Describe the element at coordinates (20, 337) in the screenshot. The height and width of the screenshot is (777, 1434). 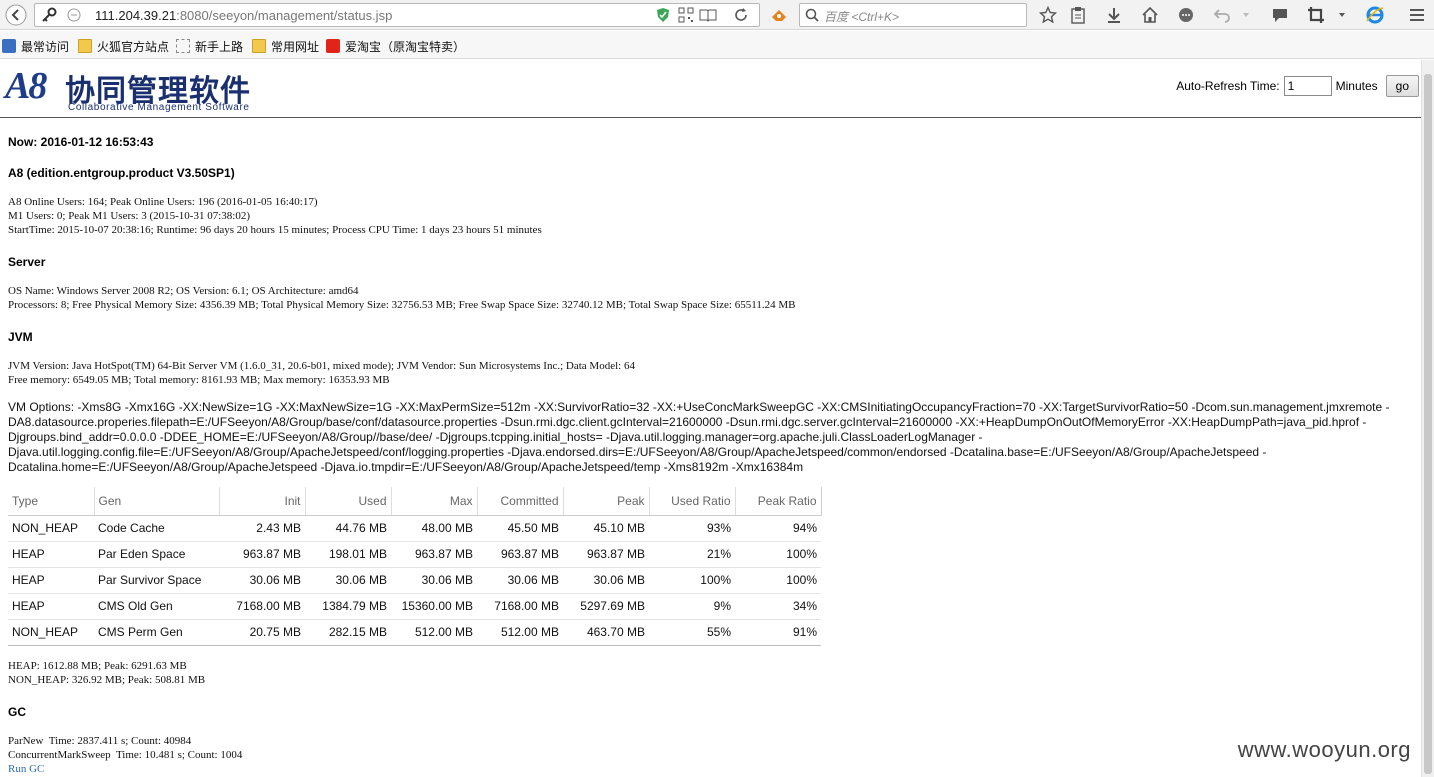
I see `jvm-heading: JVM` at that location.